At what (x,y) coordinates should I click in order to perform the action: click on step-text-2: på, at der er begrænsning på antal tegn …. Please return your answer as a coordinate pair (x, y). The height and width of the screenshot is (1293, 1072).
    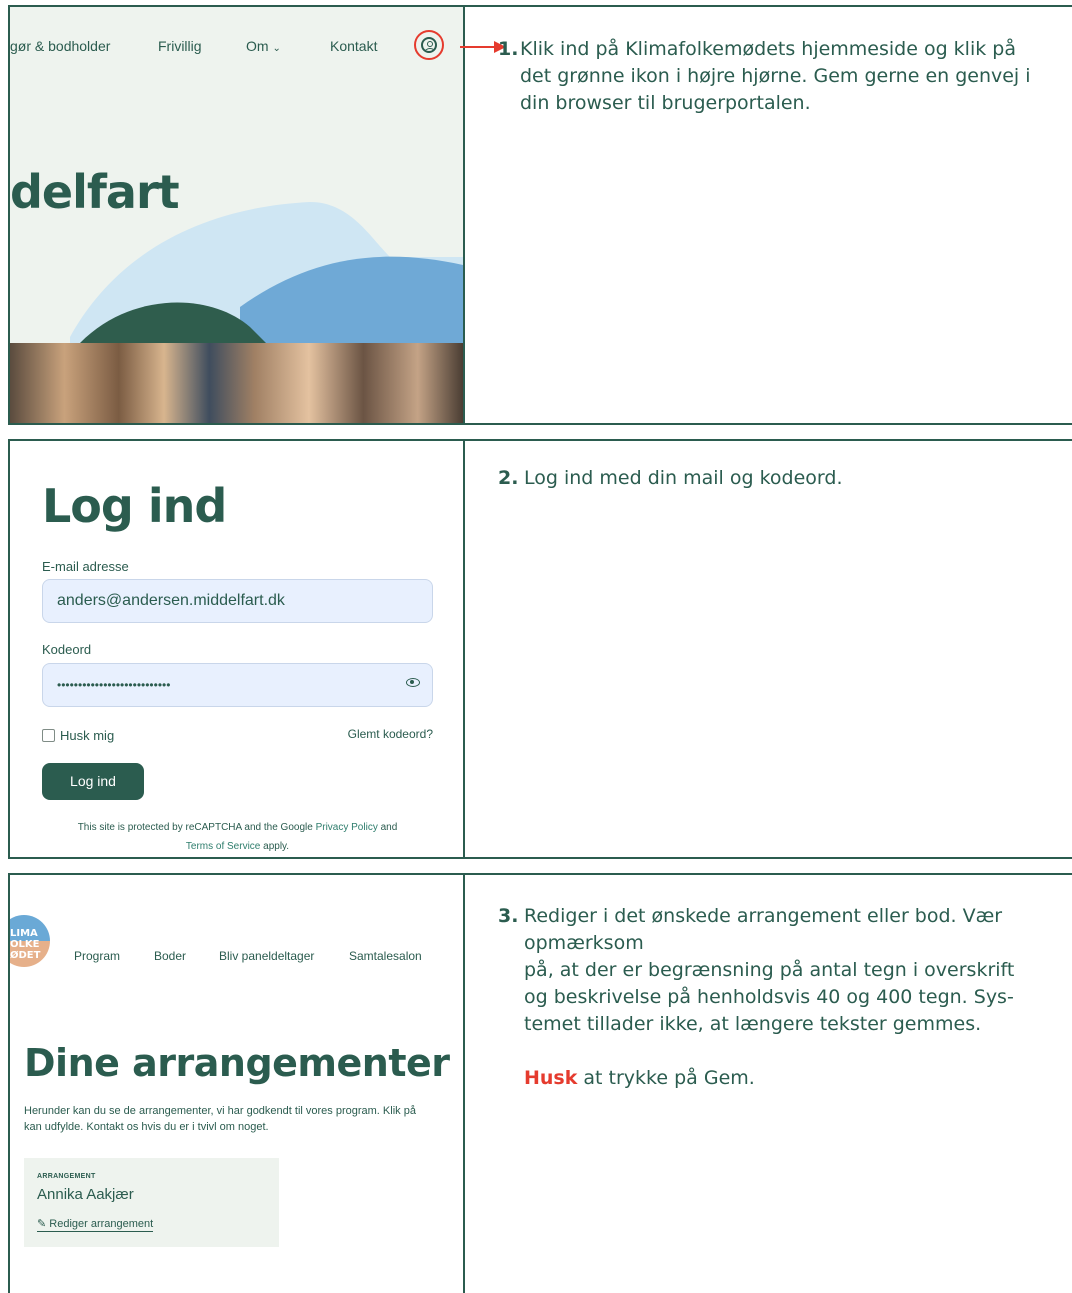
    Looking at the image, I should click on (769, 997).